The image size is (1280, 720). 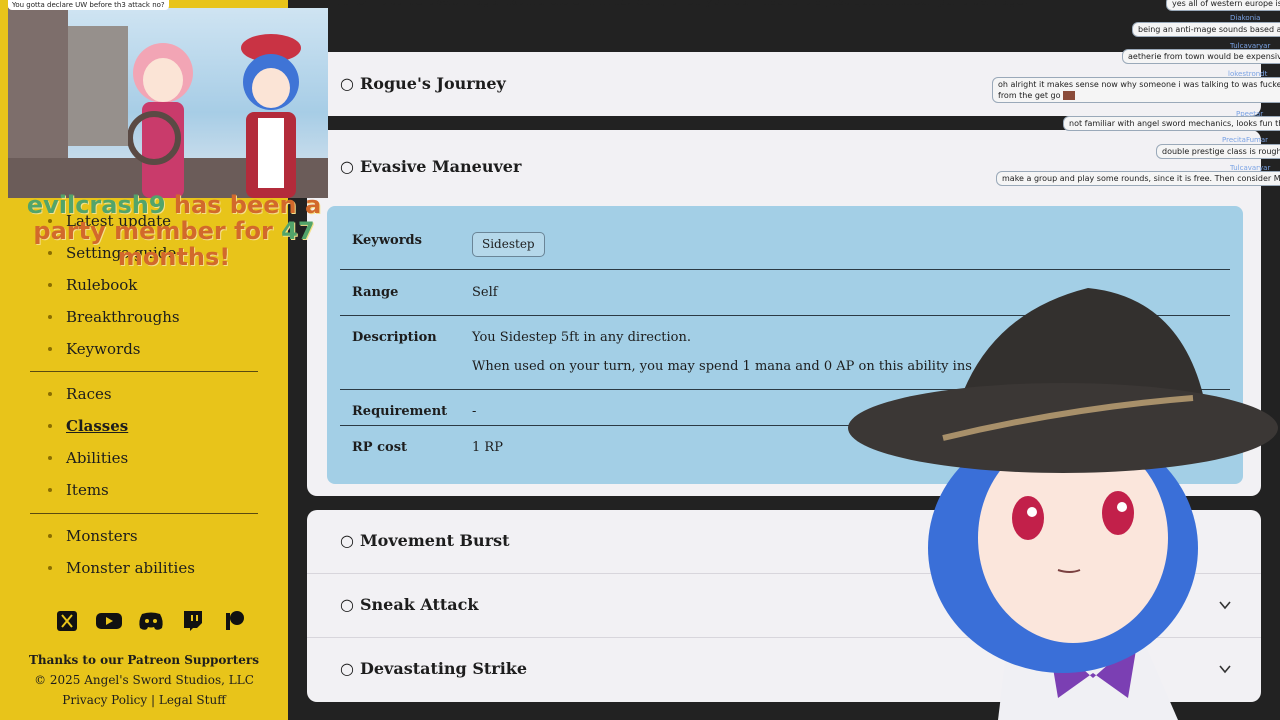 I want to click on accordion-devastating-strike: ○ Devastating Strike, so click(x=433, y=668).